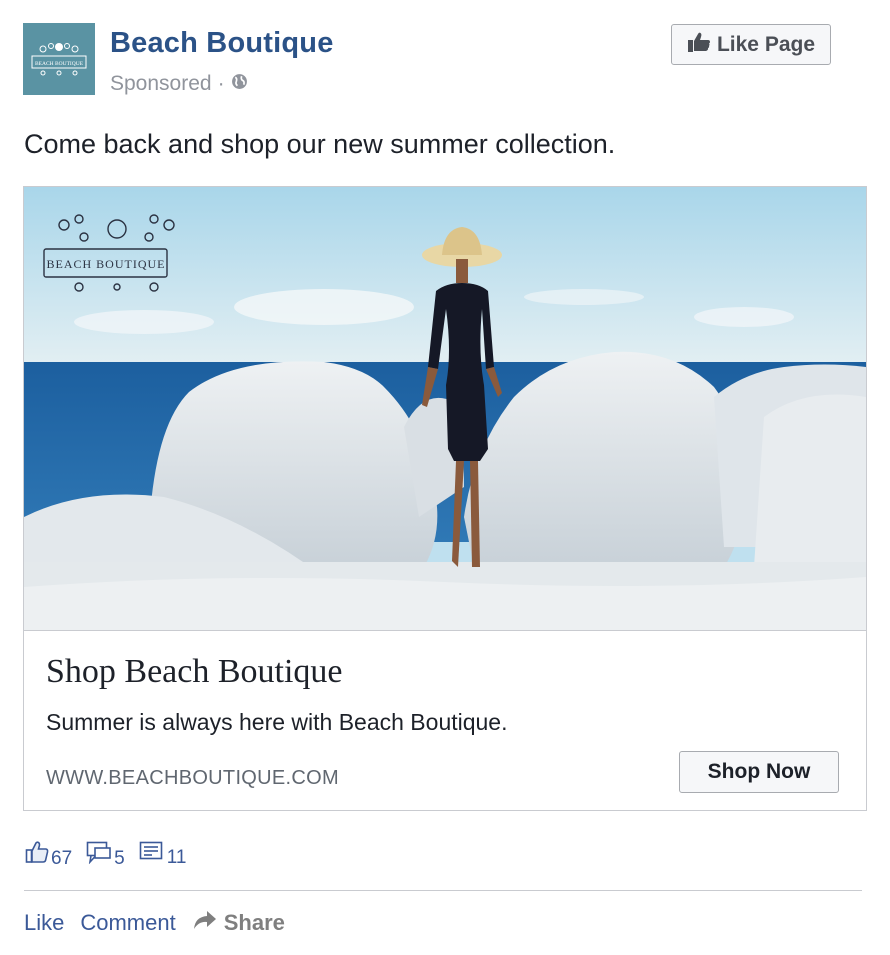  I want to click on avatar-logo: BEACH BOUTIQUE, so click(59, 59).